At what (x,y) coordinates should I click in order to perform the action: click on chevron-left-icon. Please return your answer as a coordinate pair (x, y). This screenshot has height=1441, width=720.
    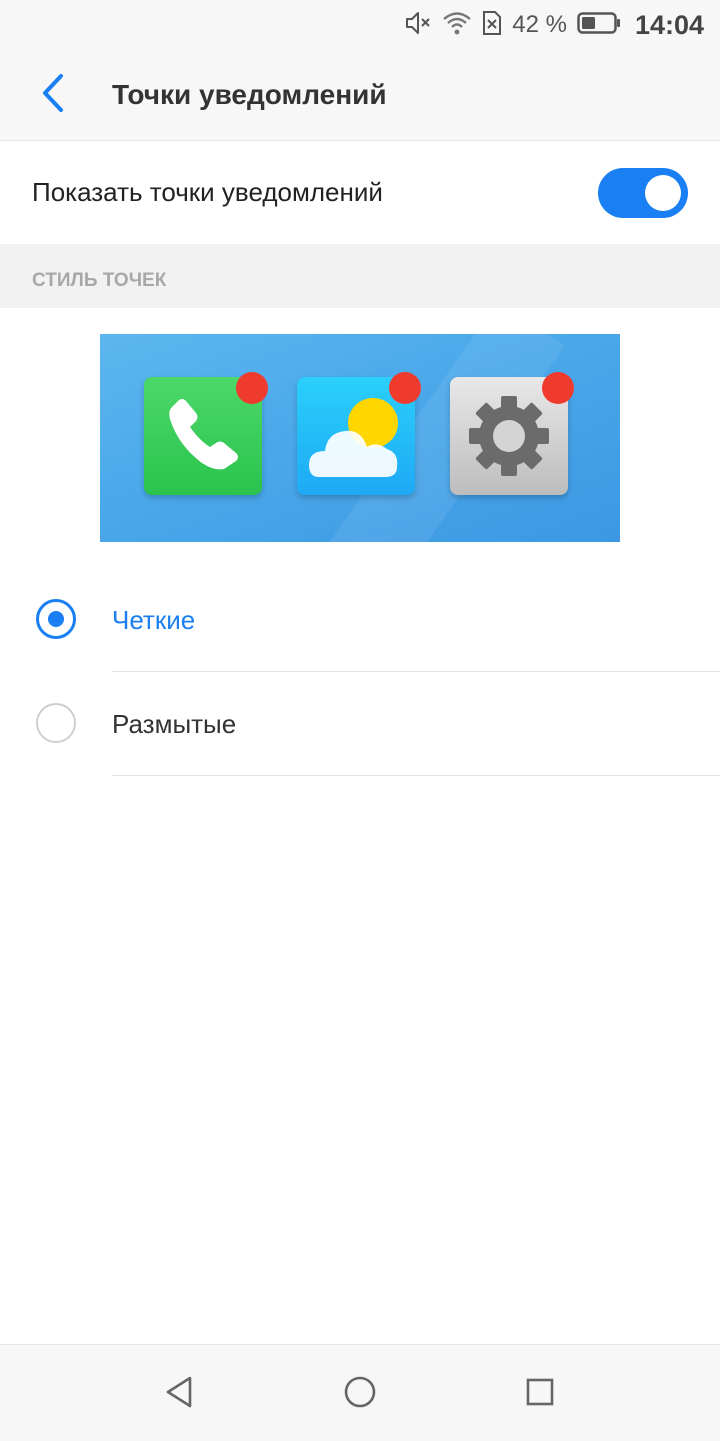
    Looking at the image, I should click on (54, 95).